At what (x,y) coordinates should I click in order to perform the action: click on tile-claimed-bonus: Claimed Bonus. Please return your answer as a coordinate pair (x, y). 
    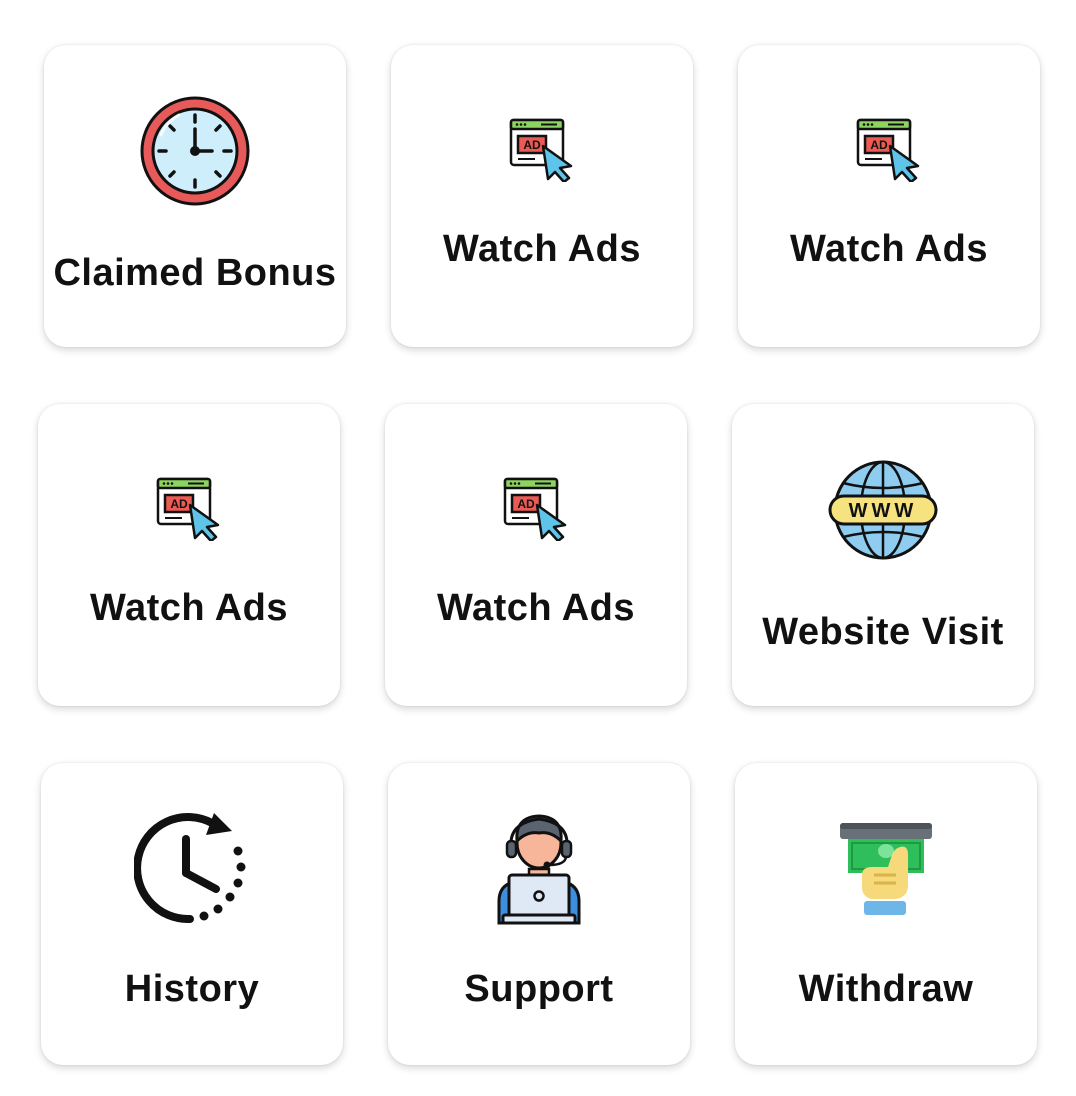
    Looking at the image, I should click on (195, 196).